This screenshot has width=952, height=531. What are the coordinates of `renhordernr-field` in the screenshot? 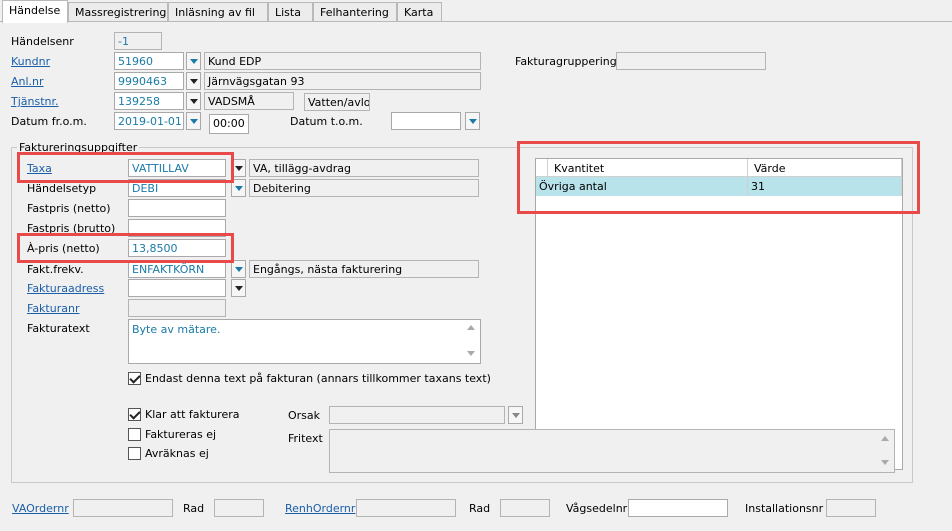 It's located at (406, 508).